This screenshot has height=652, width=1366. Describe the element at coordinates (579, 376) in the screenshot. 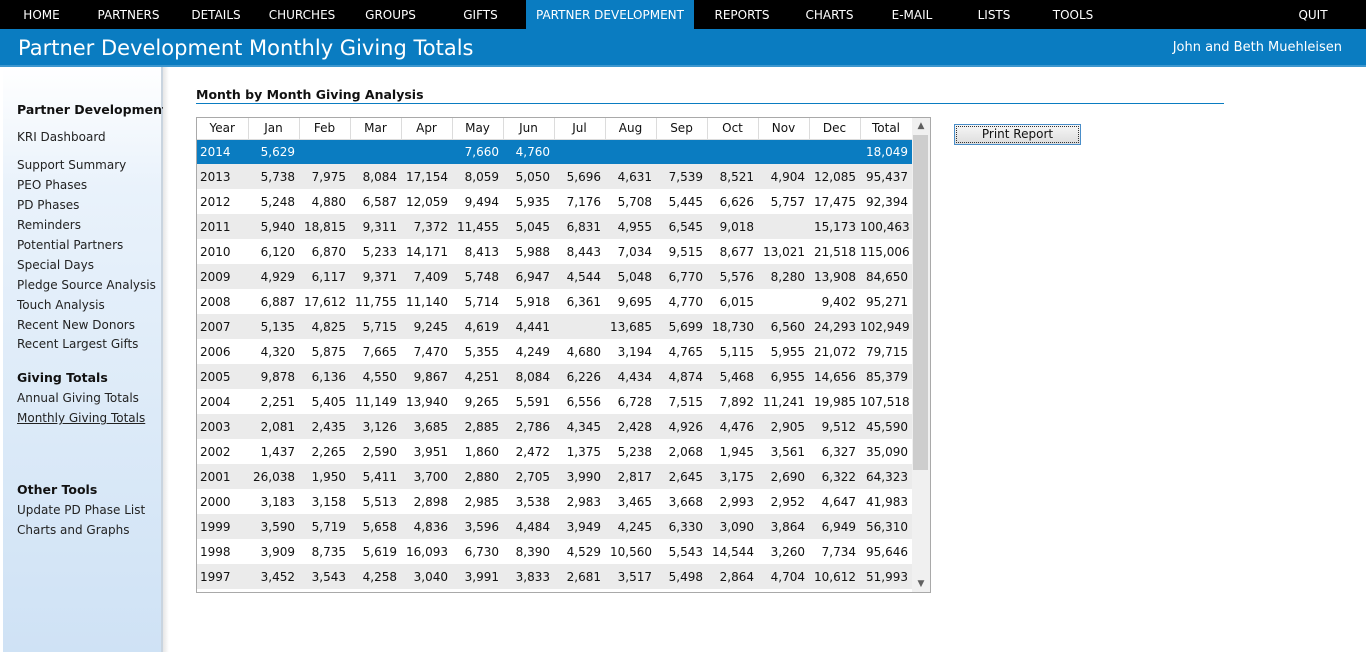

I see `amount-cell: 6,226` at that location.